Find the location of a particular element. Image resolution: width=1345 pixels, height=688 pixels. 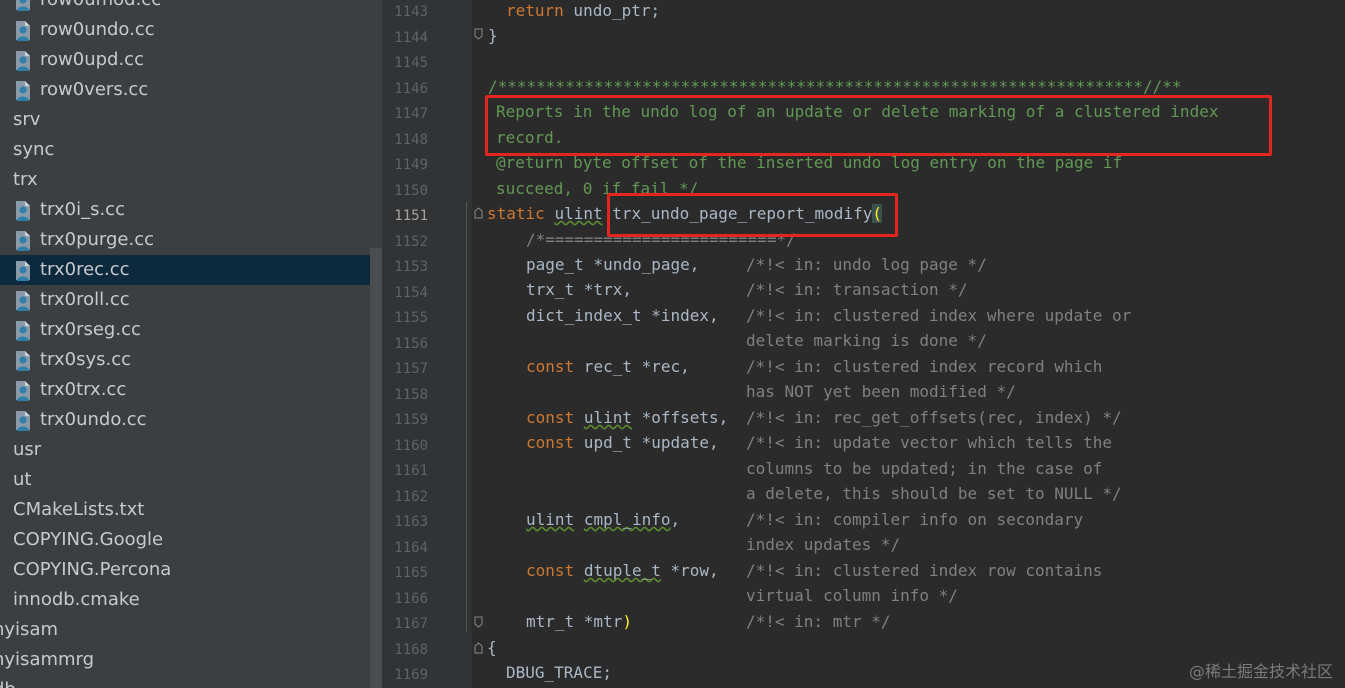

tree-item-label: ut is located at coordinates (22, 479).